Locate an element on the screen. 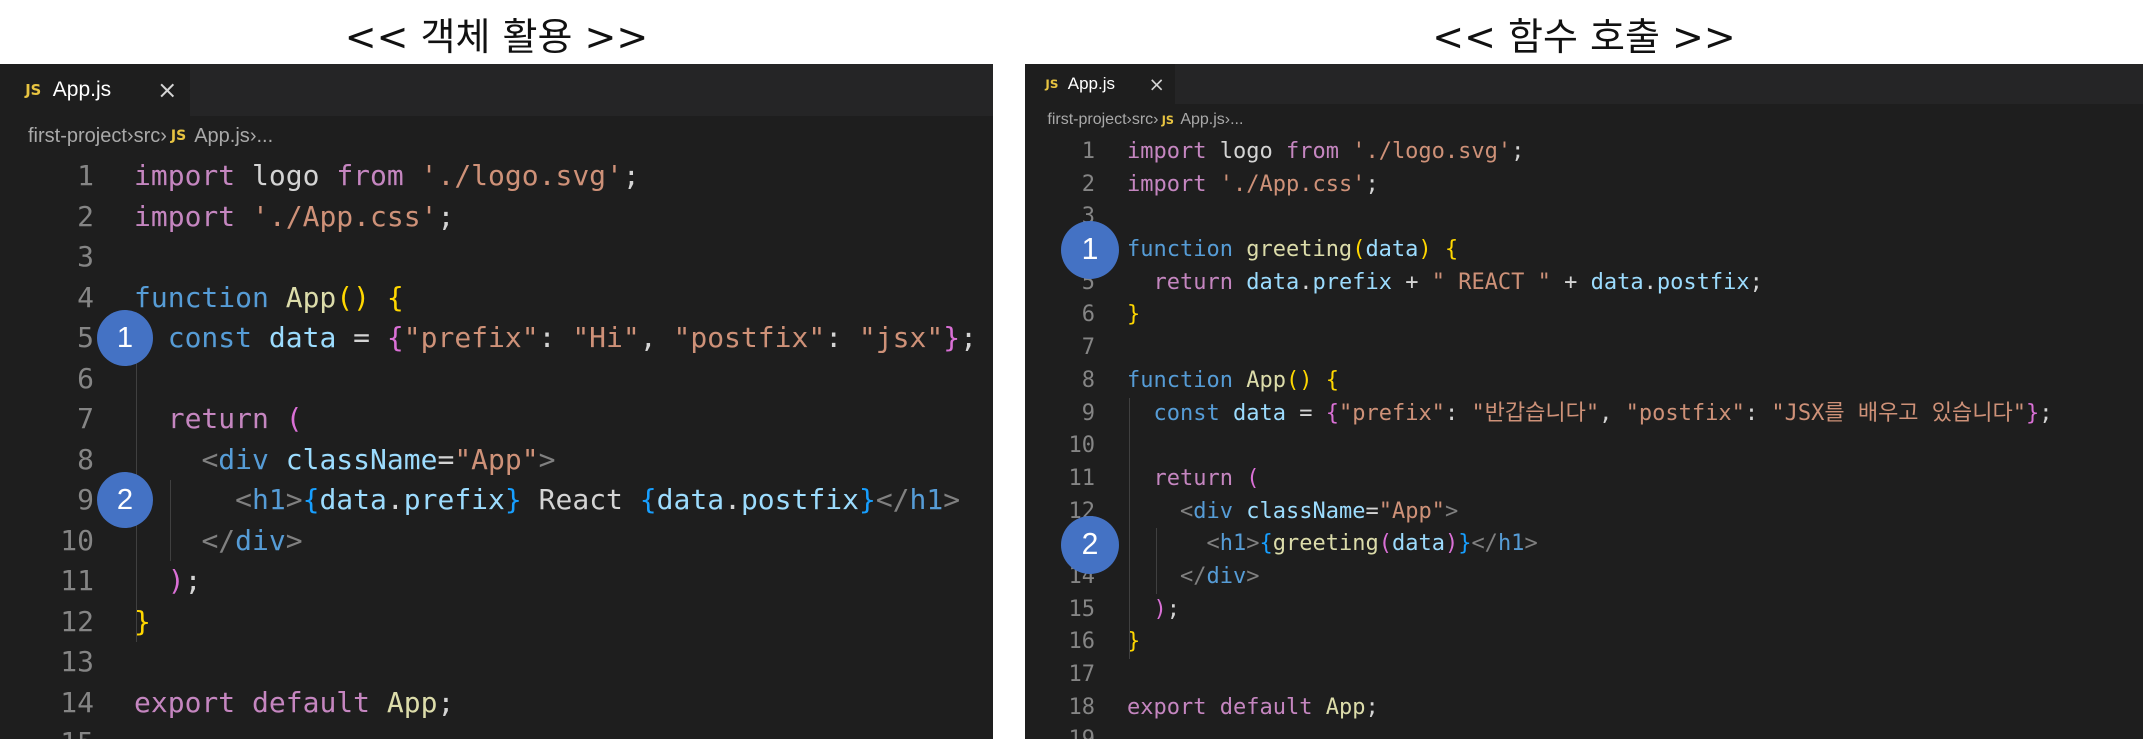 This screenshot has height=739, width=2143. code-token: div is located at coordinates (260, 540).